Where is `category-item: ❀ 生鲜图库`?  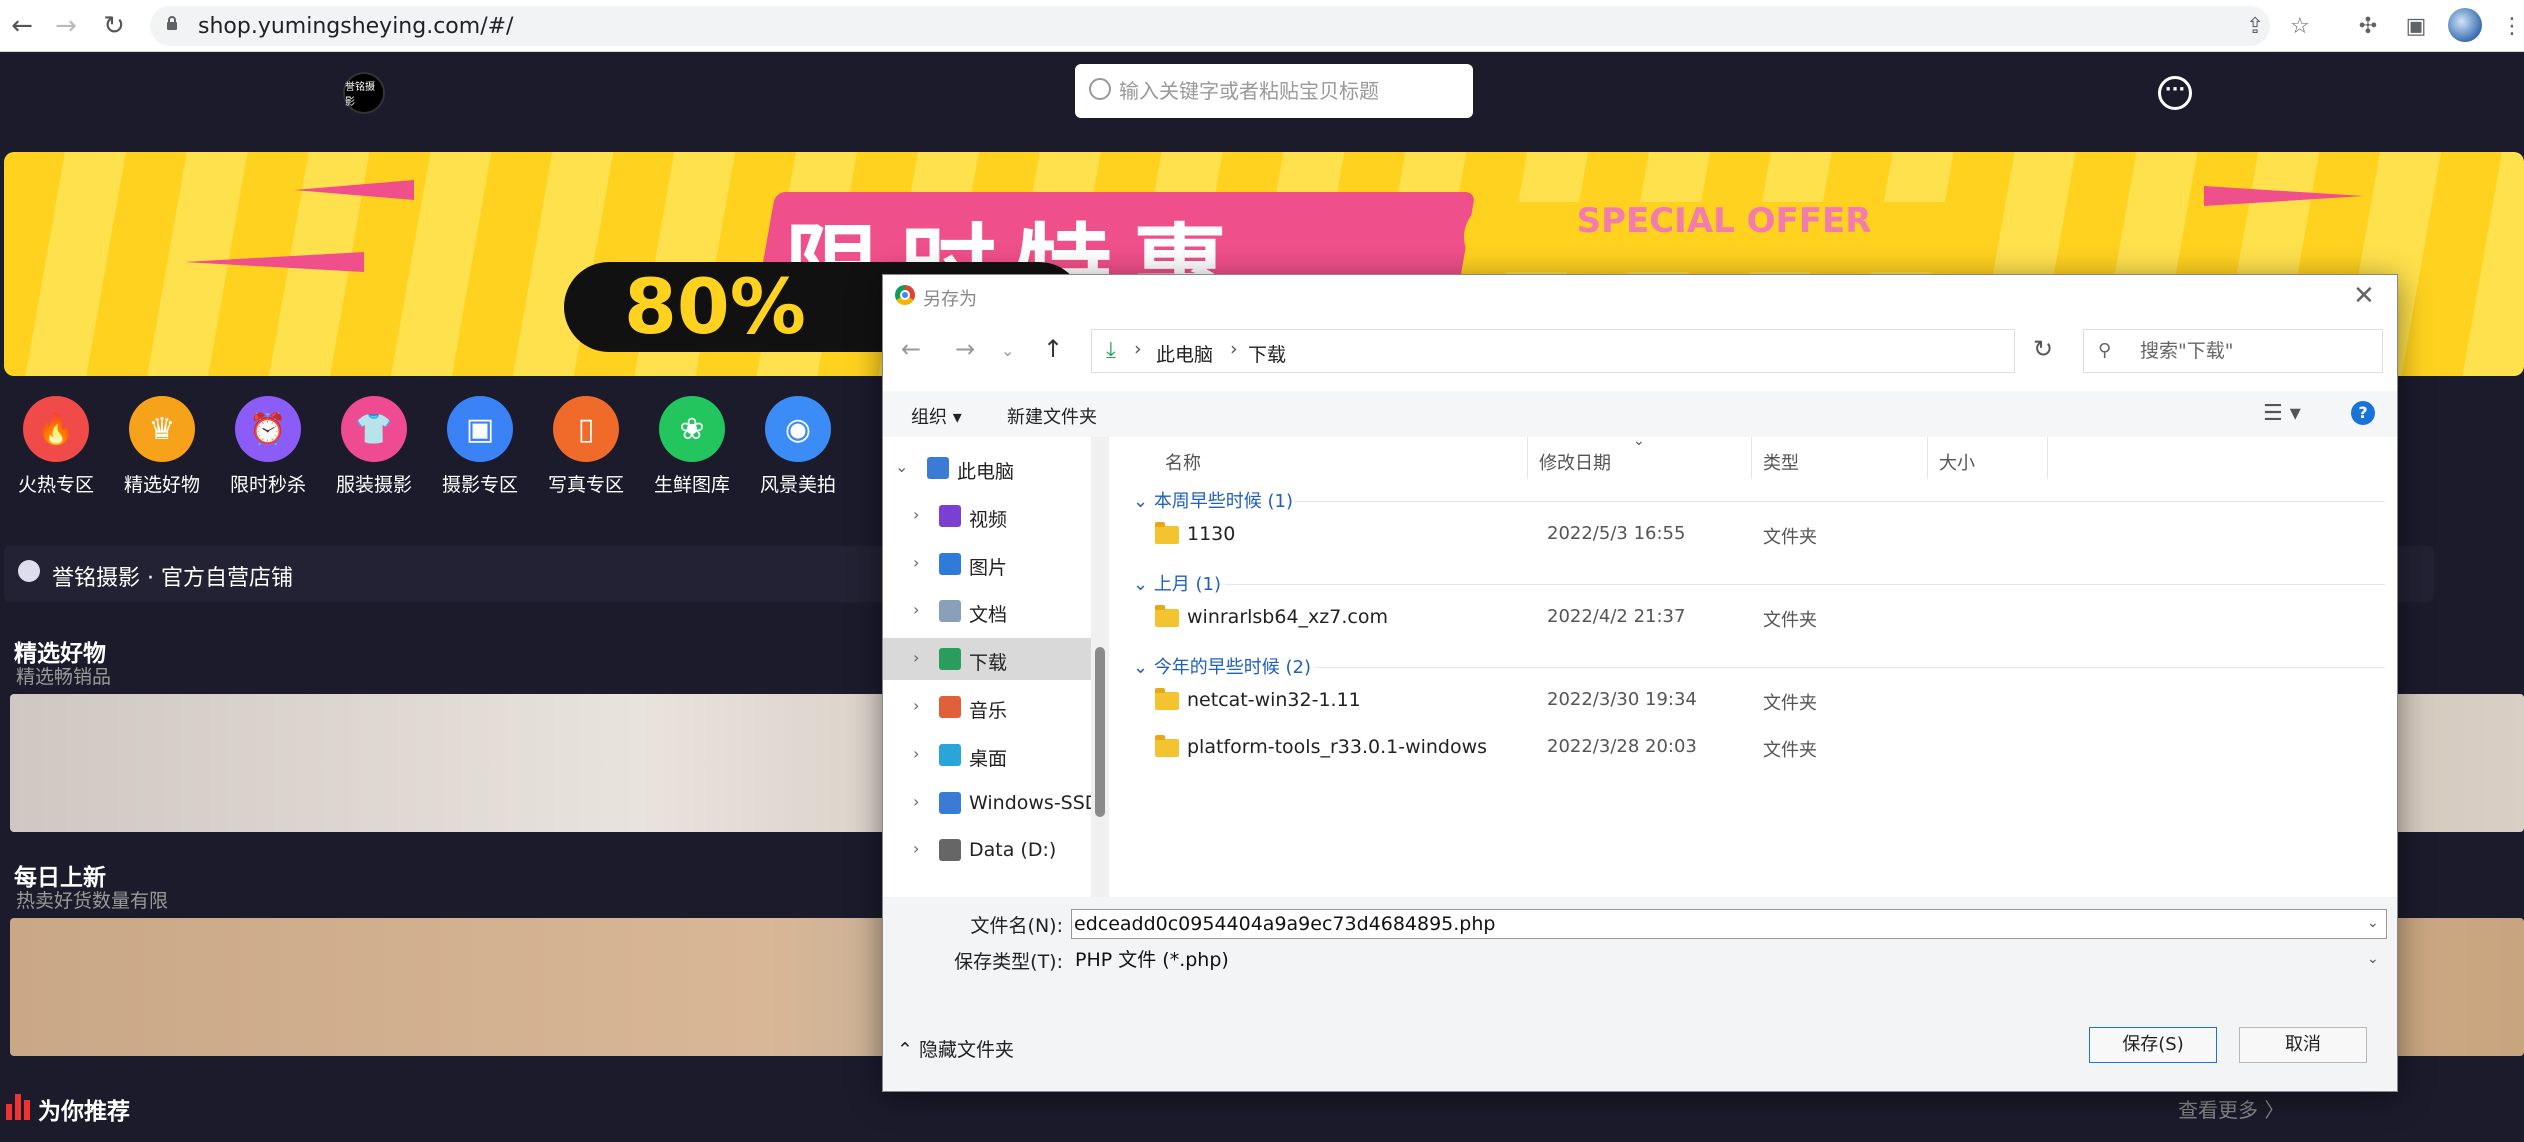
category-item: ❀ 生鲜图库 is located at coordinates (692, 446).